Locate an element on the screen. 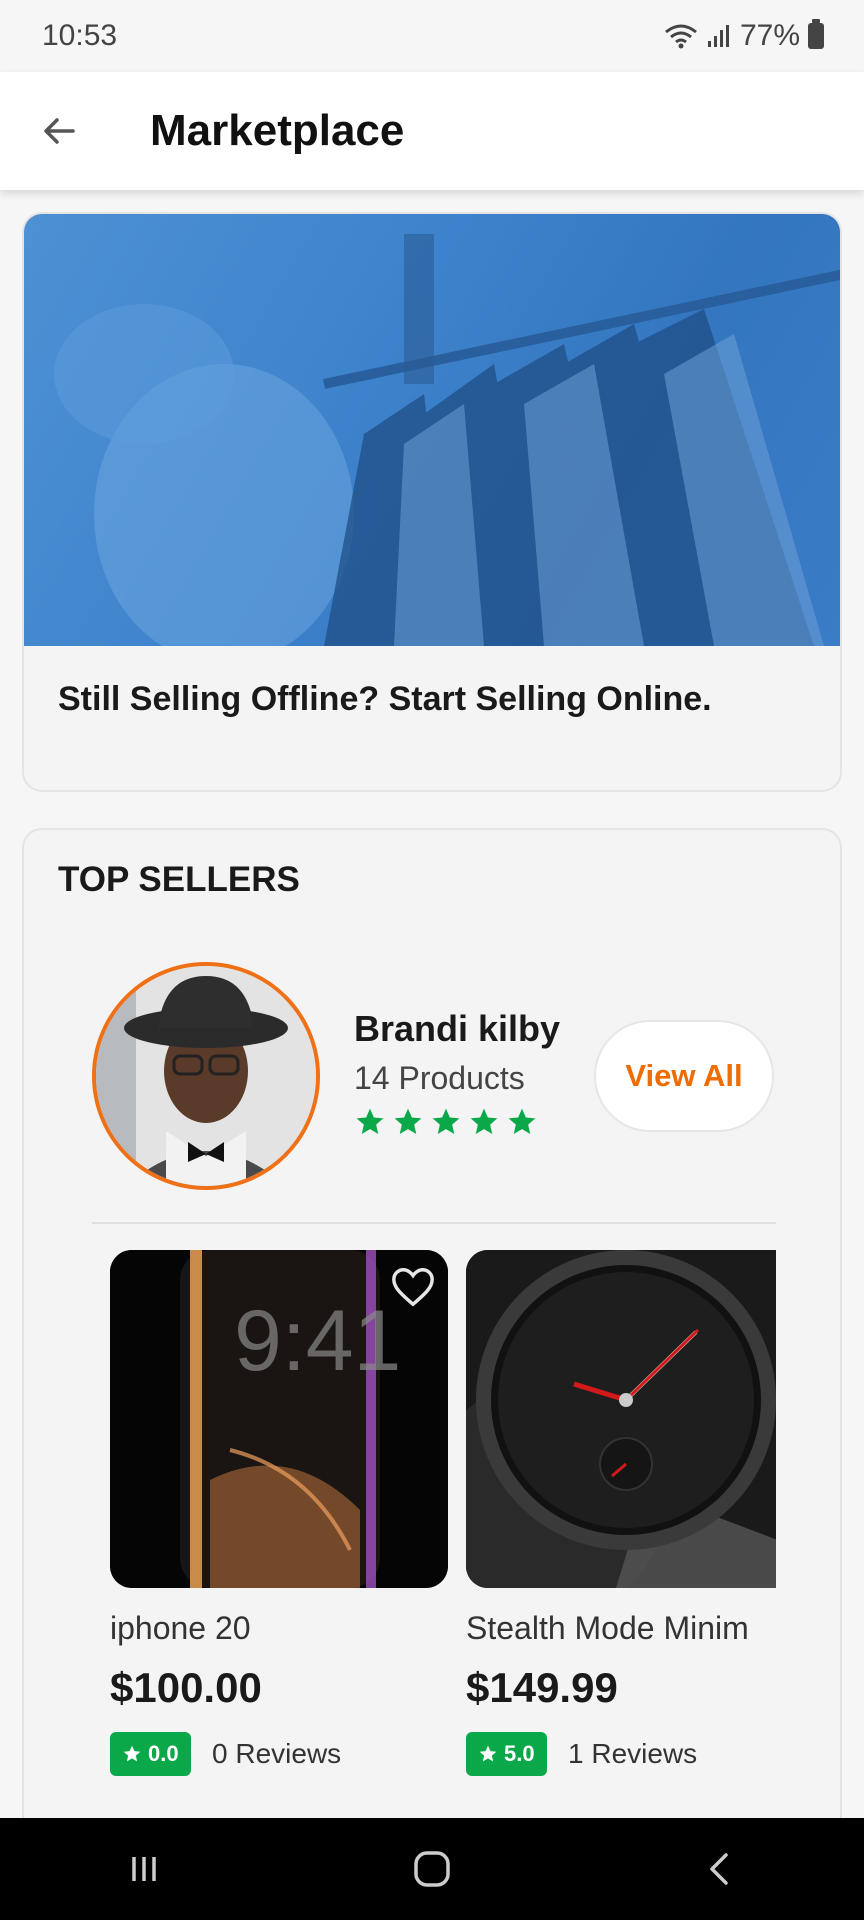  product-image is located at coordinates (621, 1419).